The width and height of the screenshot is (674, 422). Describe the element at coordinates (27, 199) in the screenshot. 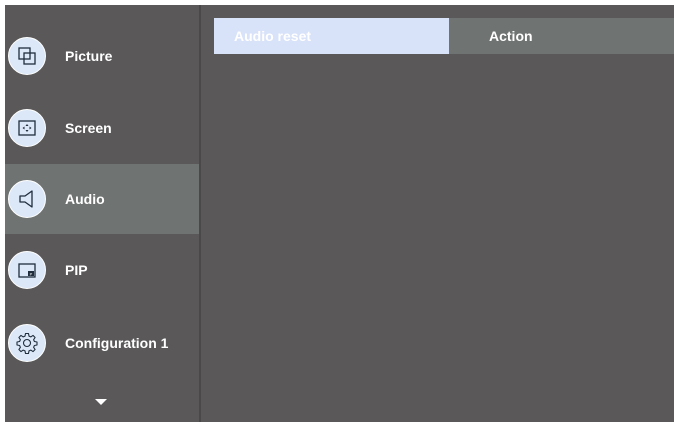

I see `speaker-icon` at that location.